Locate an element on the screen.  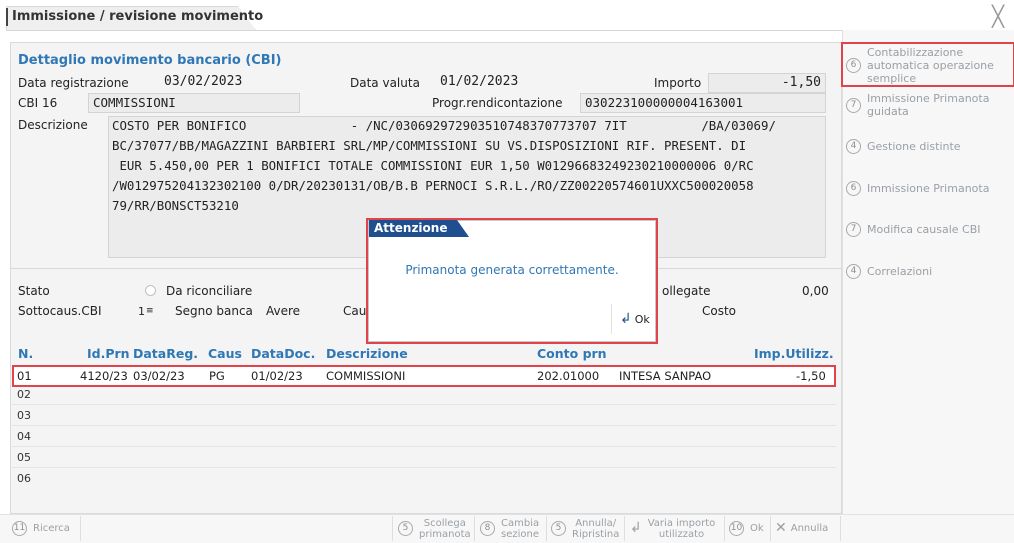
causale-label: Cau is located at coordinates (355, 311).